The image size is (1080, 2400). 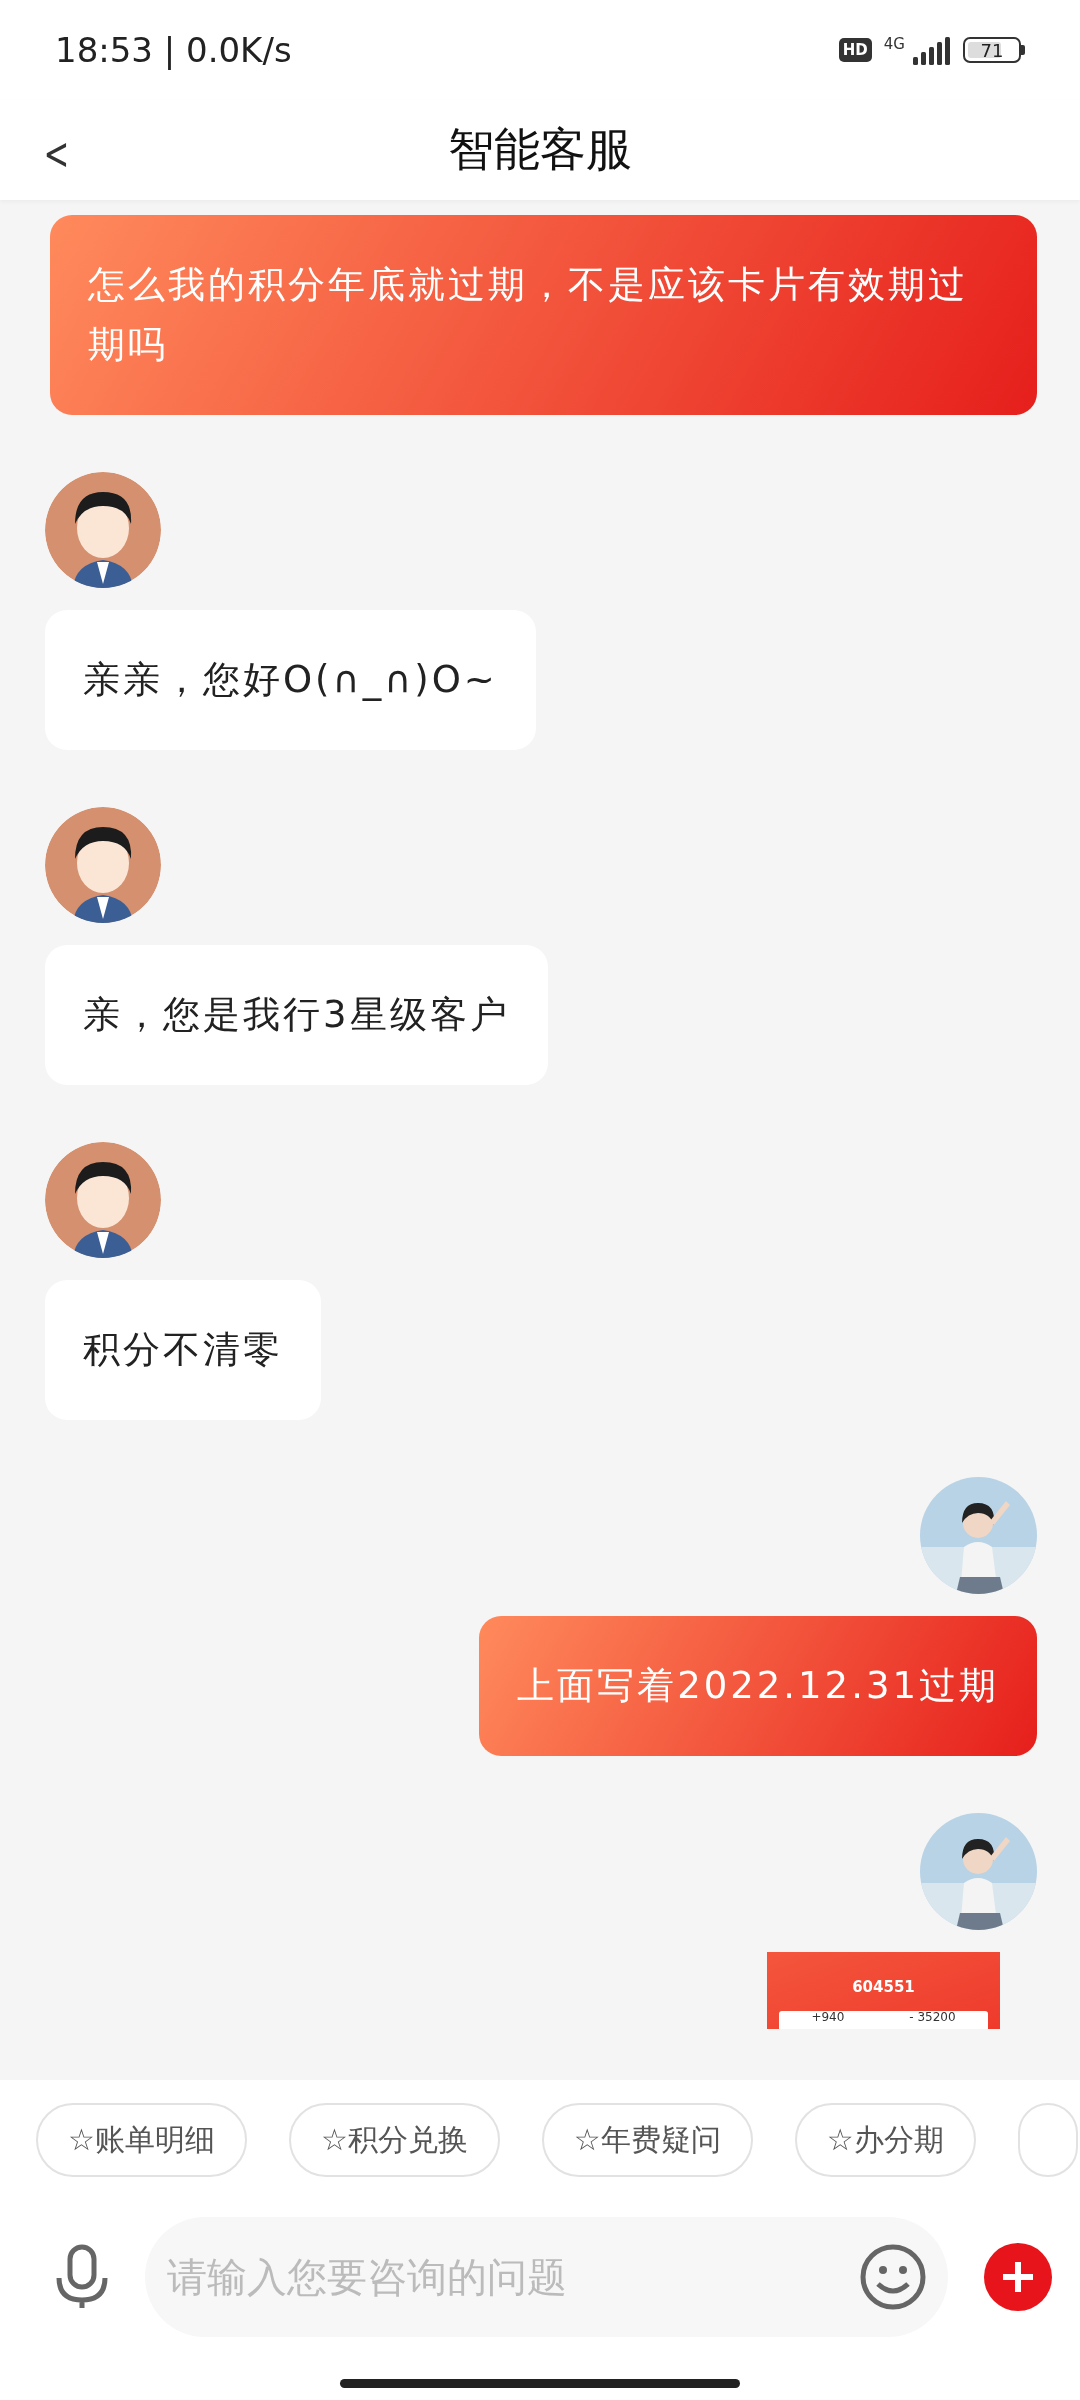 I want to click on spent-value: - 35200, so click(x=932, y=2017).